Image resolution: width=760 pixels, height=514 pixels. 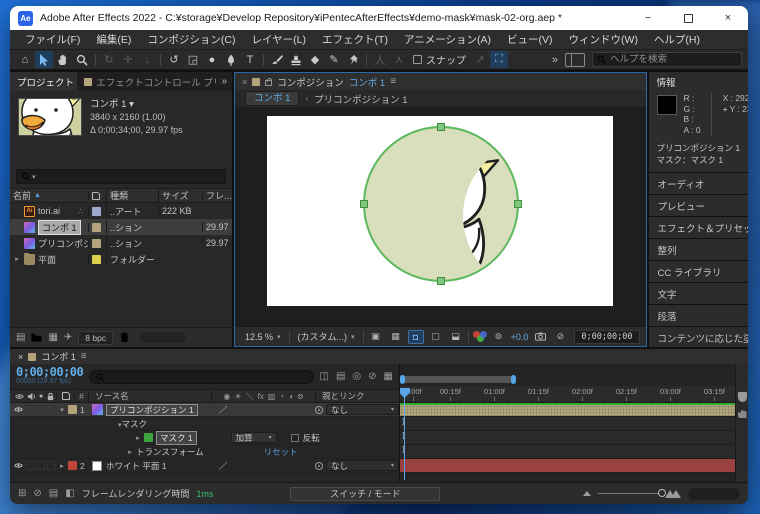 What do you see at coordinates (662, 493) in the screenshot?
I see `zoom-slider-handle` at bounding box center [662, 493].